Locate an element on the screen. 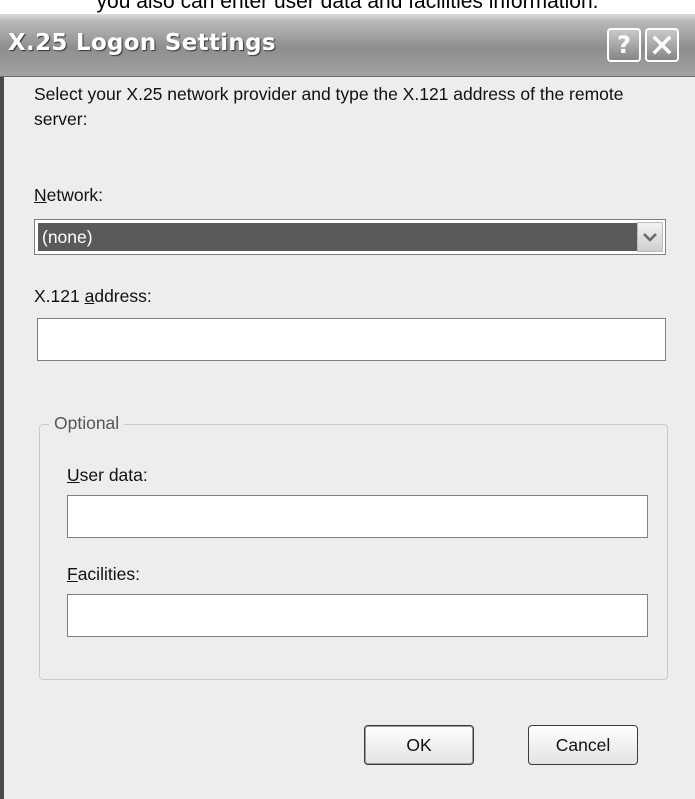 This screenshot has height=799, width=695. facilities-label-mnemonic: F is located at coordinates (72, 574).